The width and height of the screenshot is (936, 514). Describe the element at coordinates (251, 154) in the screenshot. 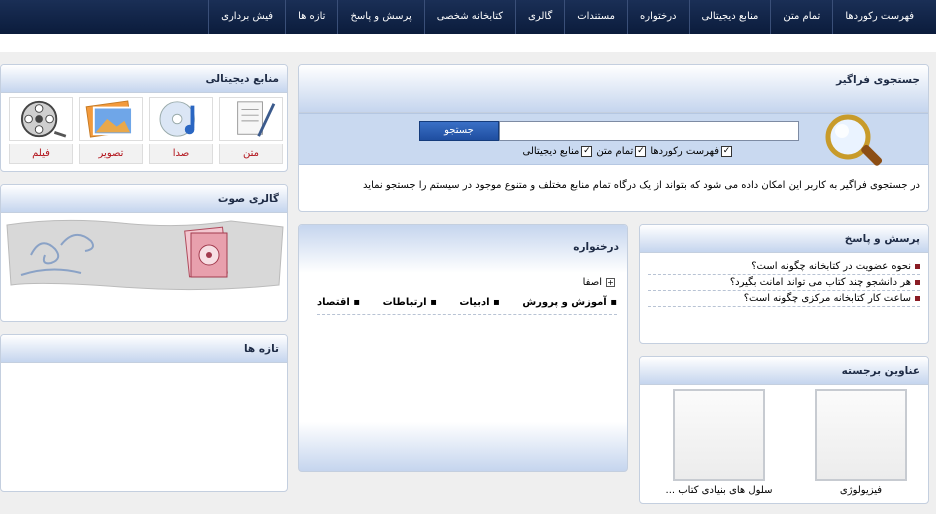

I see `resource-text-label: متن` at that location.